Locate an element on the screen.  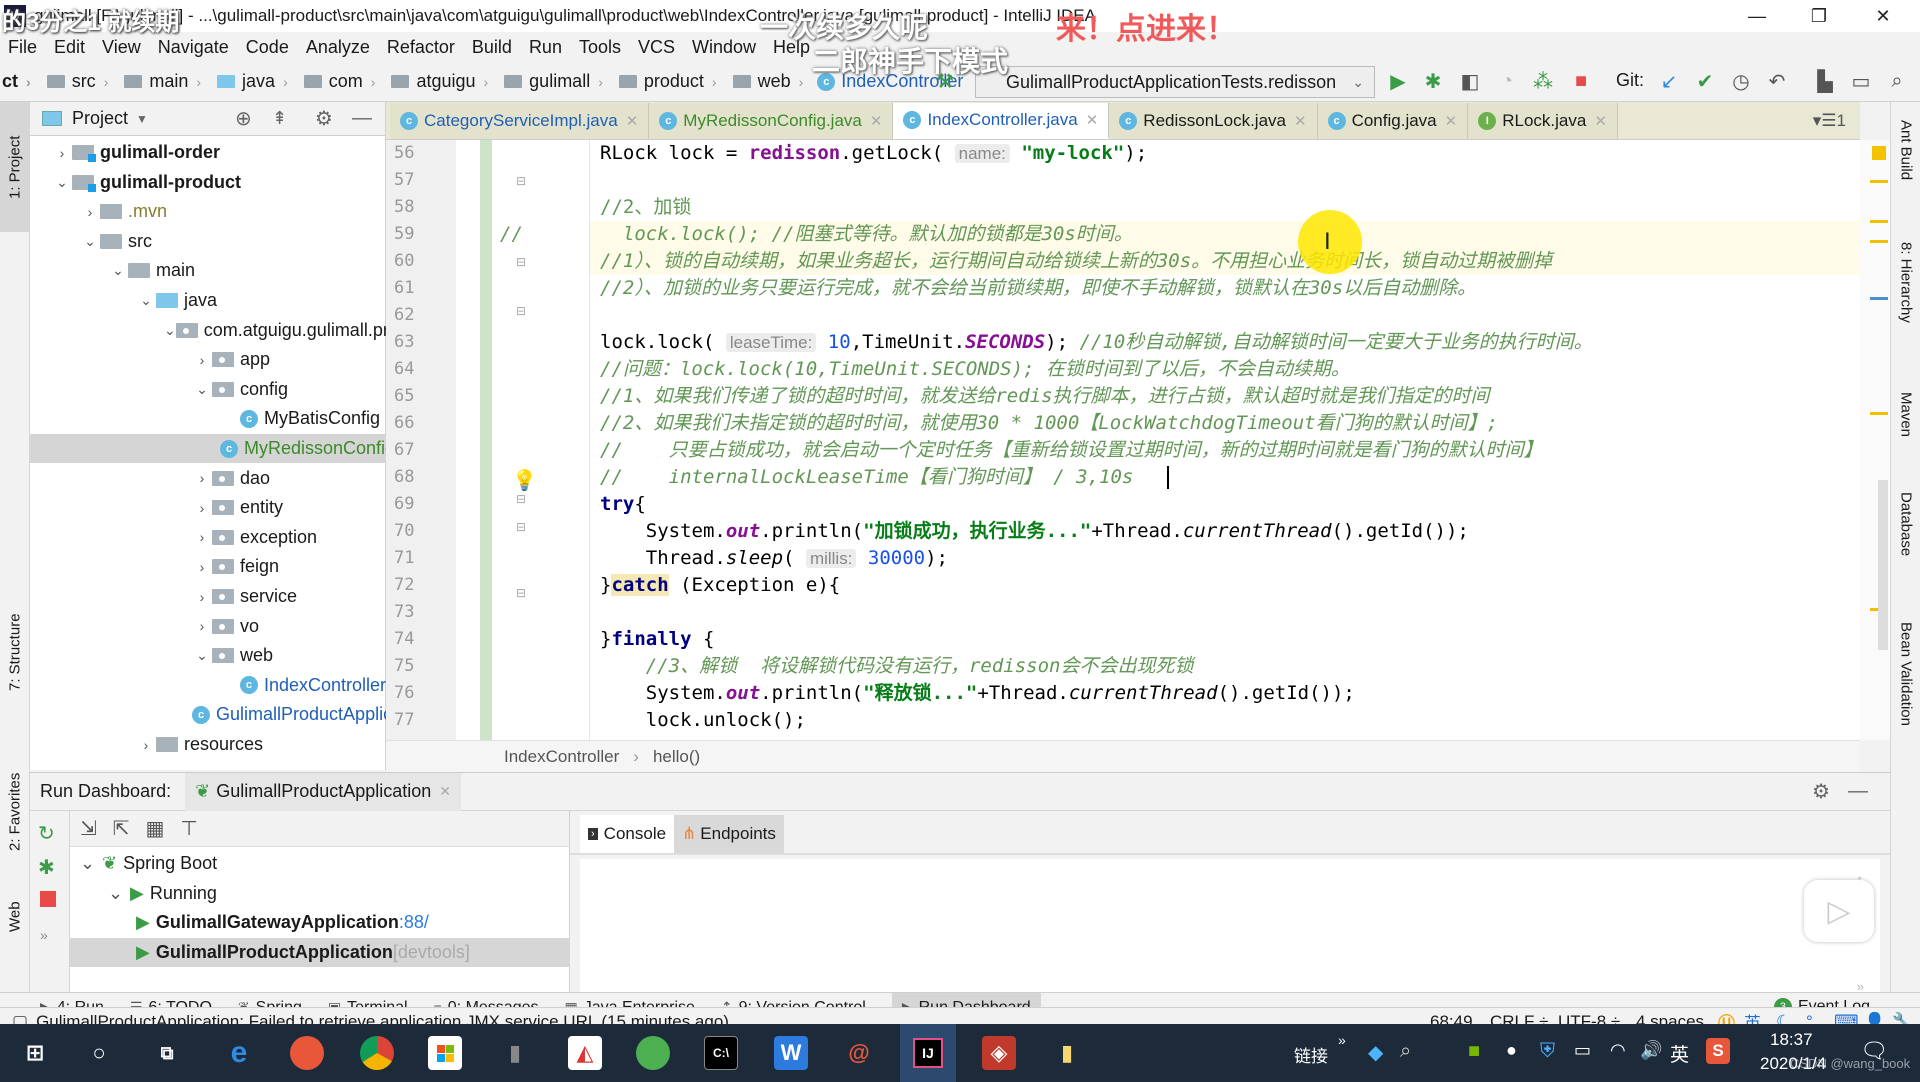
git-update-icon: ↙ is located at coordinates (1669, 81).